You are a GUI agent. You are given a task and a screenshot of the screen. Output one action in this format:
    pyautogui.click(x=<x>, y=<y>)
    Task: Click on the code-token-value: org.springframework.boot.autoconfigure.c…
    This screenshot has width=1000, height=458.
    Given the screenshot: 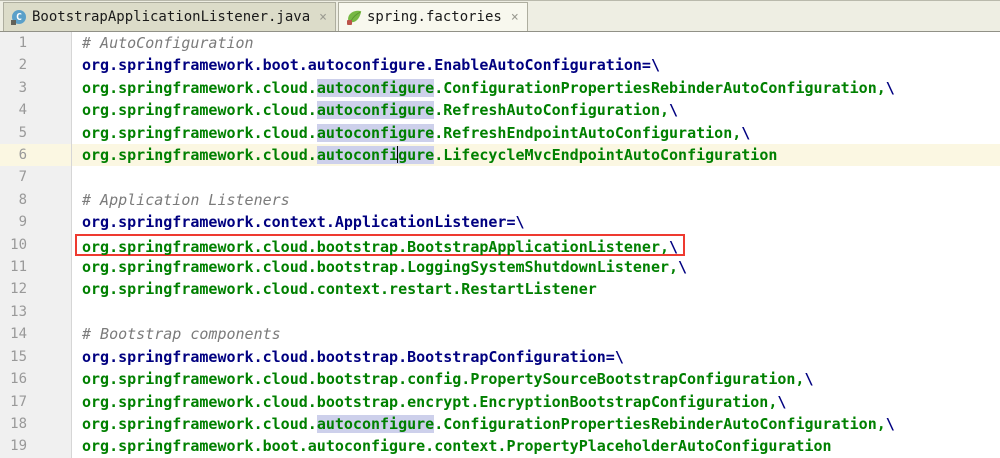 What is the action you would take?
    pyautogui.click(x=457, y=446)
    